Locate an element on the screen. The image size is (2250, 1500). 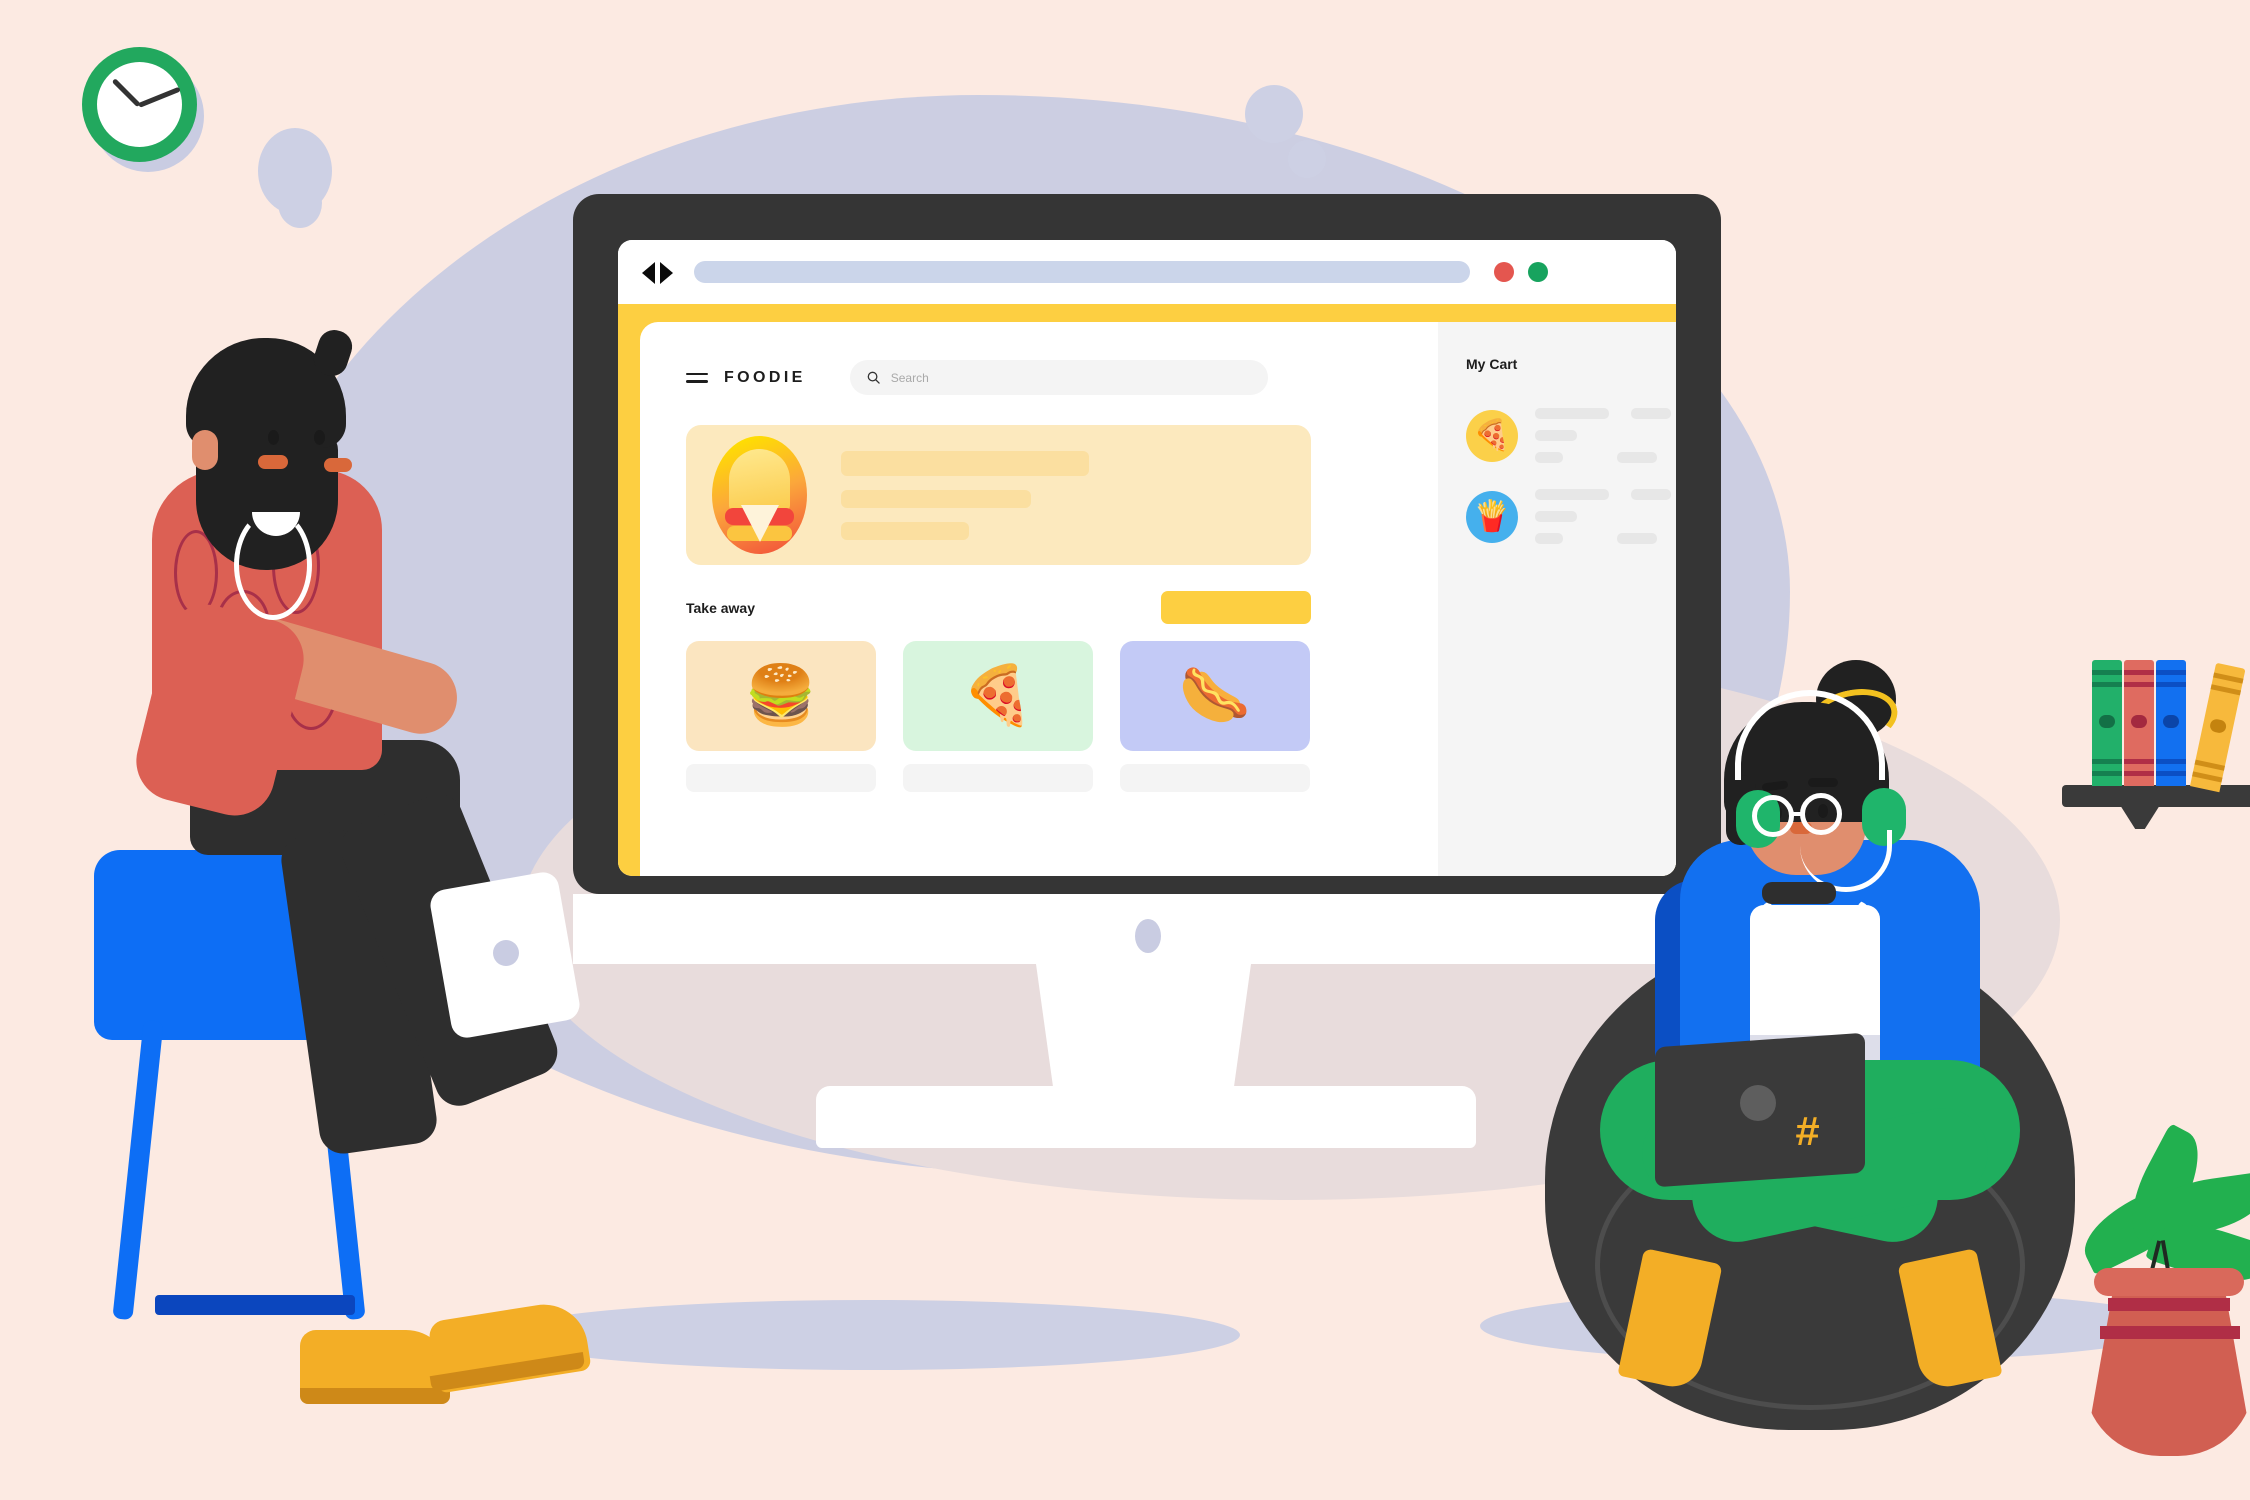
stool-rung is located at coordinates (255, 1305).